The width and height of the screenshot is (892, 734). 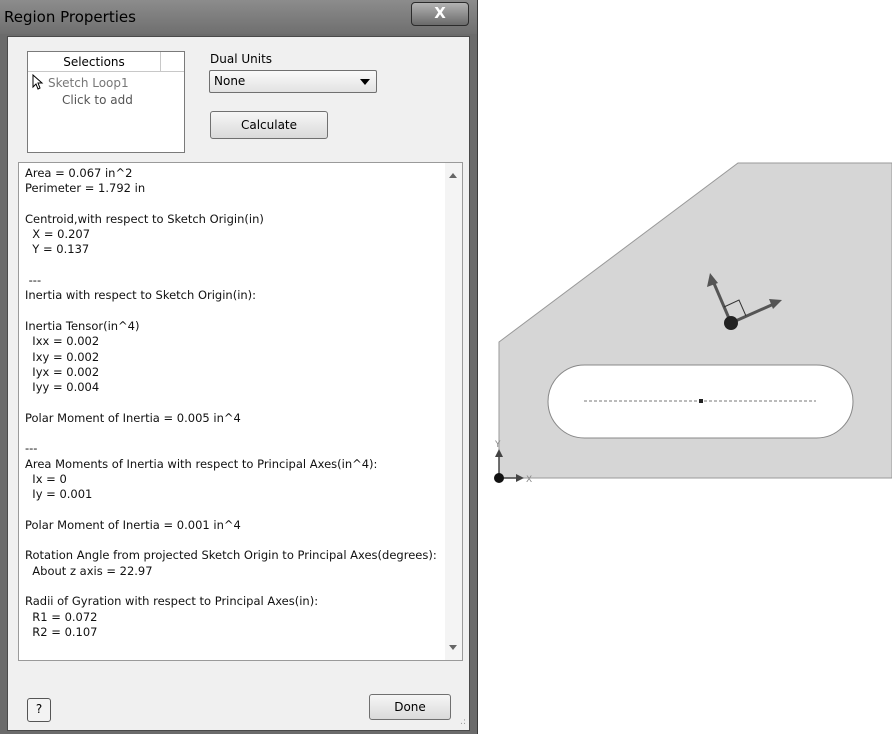 I want to click on scroll-up-icon, so click(x=453, y=175).